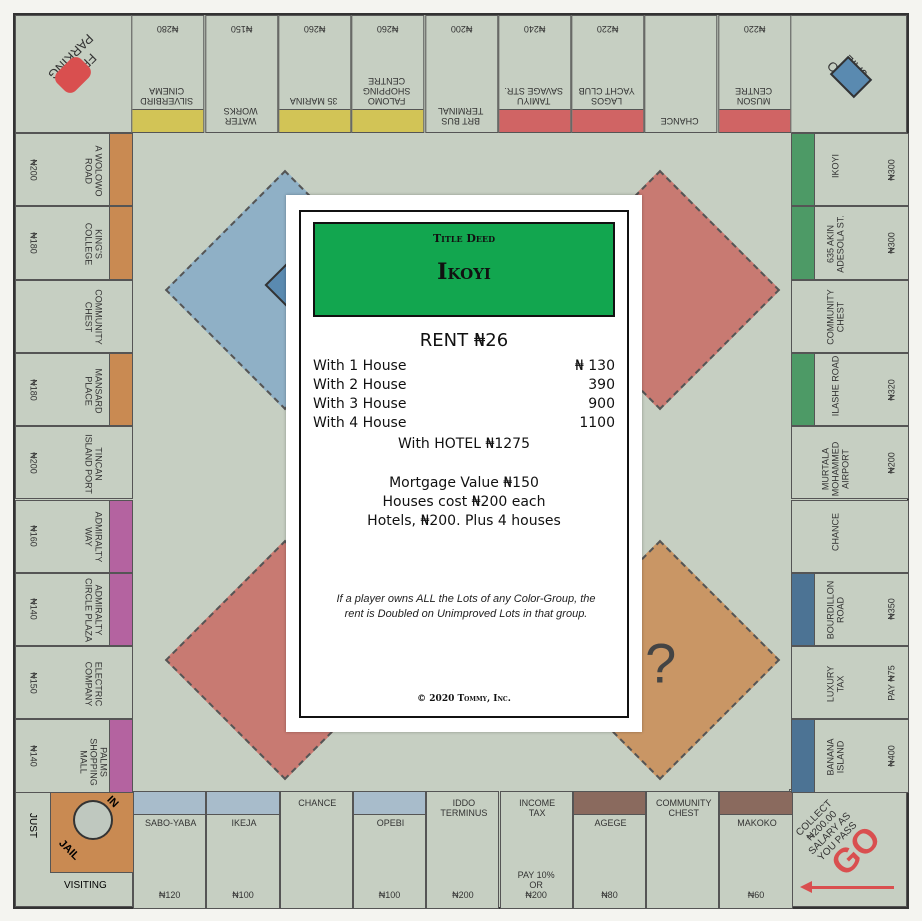  Describe the element at coordinates (464, 340) in the screenshot. I see `base-rent: RENT ₦26` at that location.